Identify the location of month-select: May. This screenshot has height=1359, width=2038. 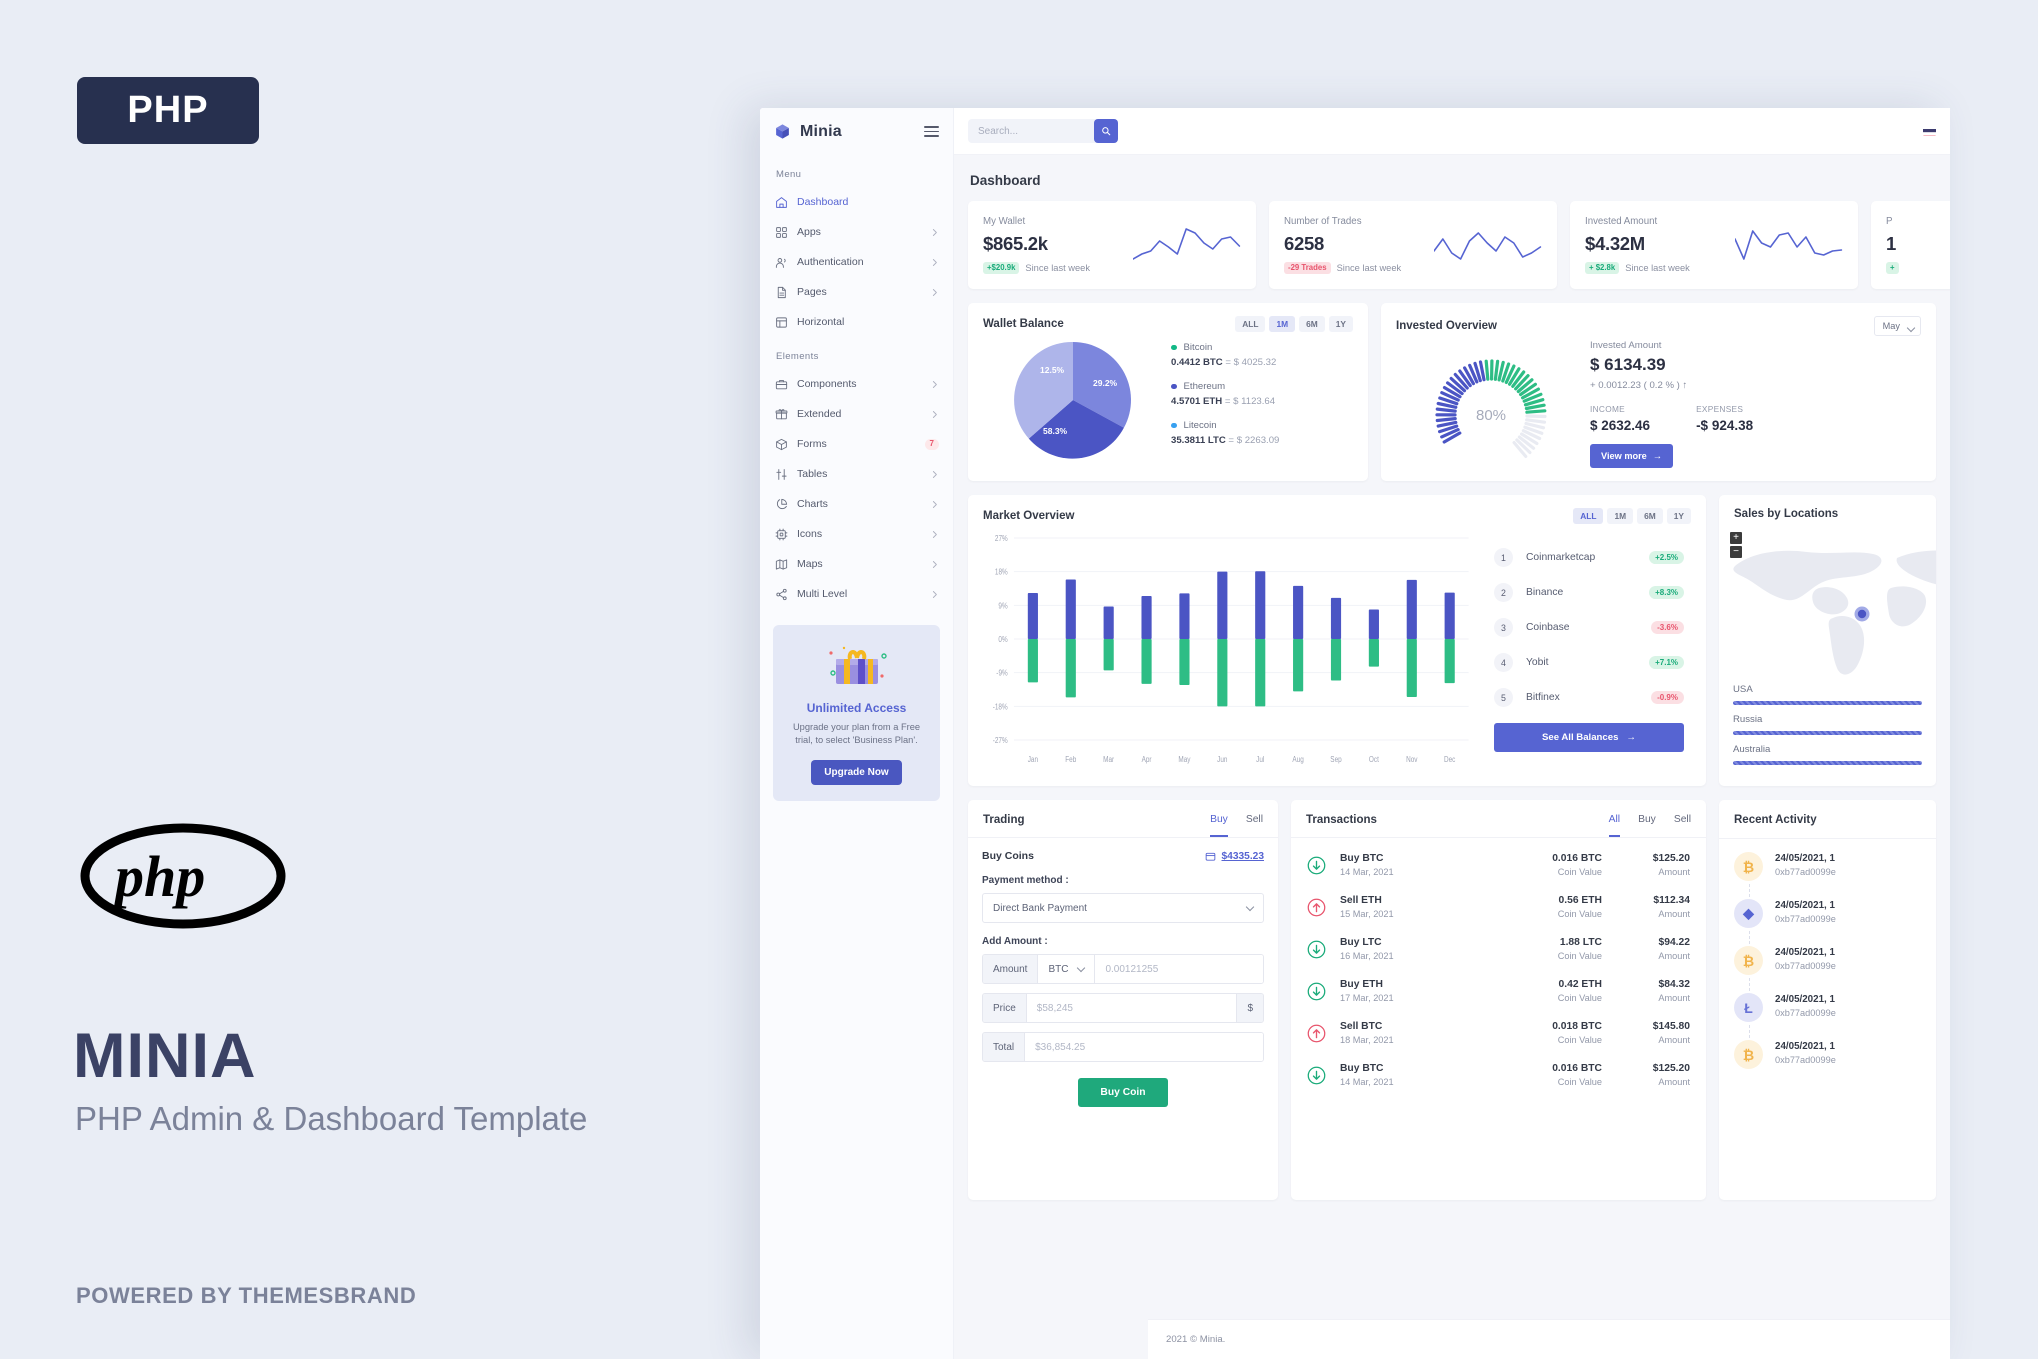
(1897, 326).